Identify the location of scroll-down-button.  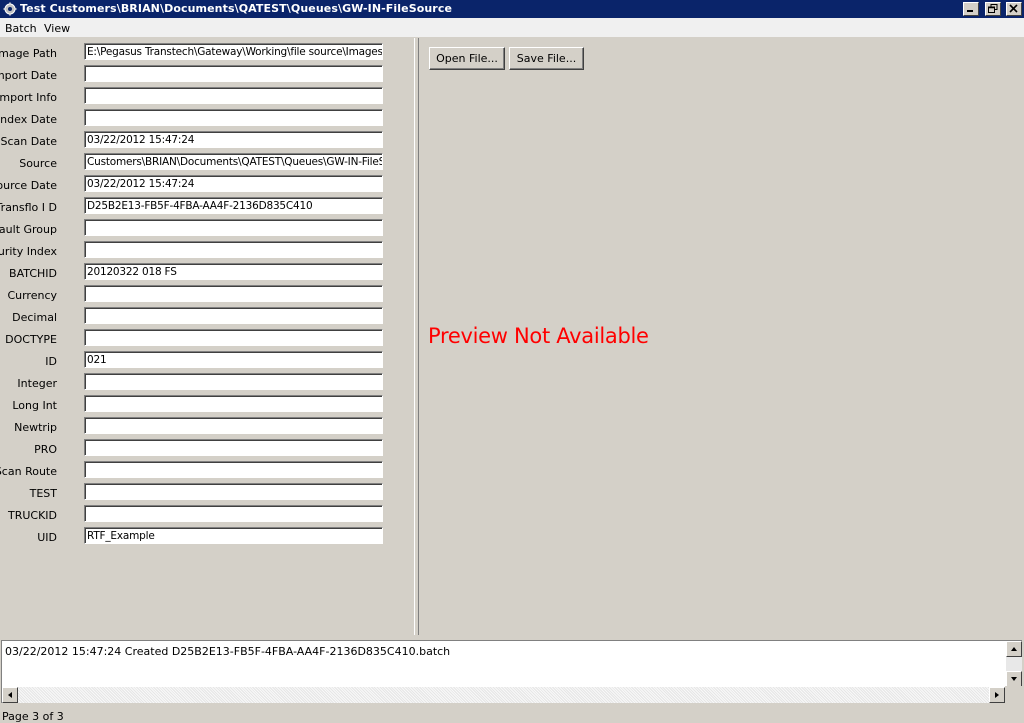
(1014, 679).